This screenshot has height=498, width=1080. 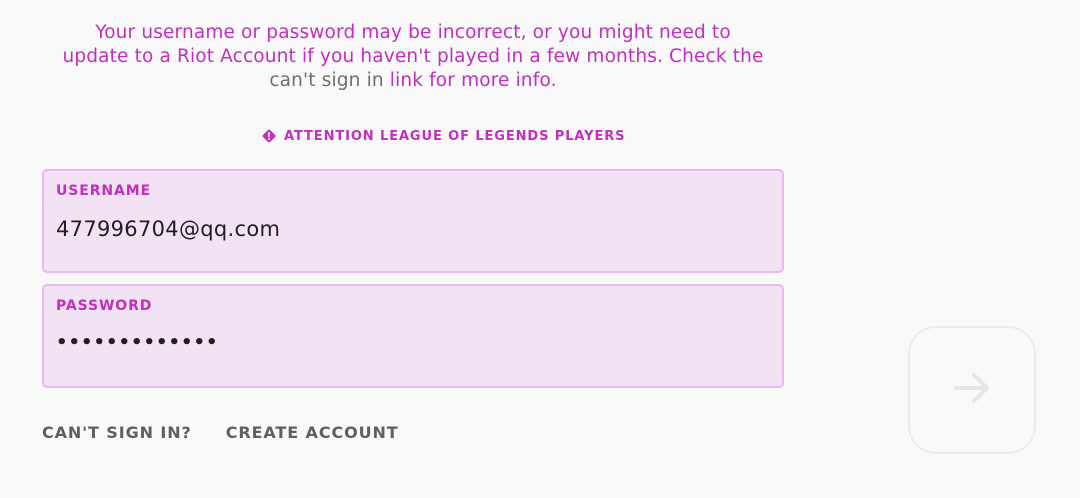 I want to click on password-field: PASSWORD •••••••••••••, so click(x=413, y=336).